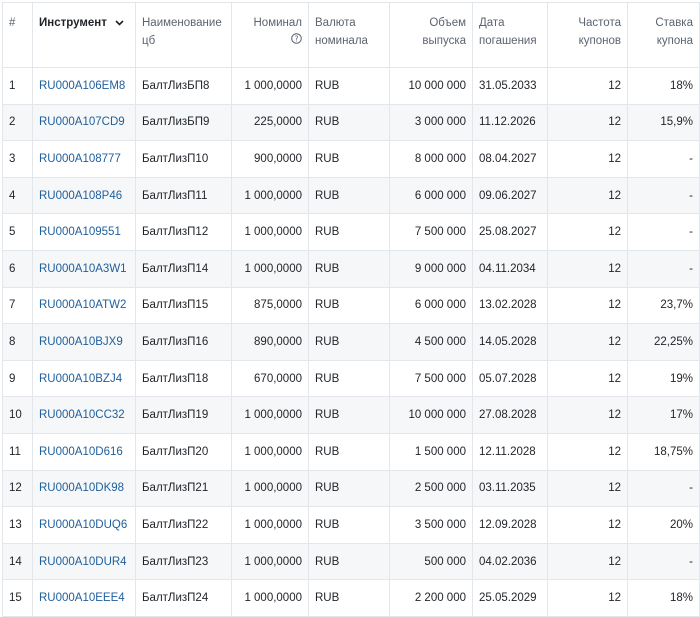 The width and height of the screenshot is (700, 617). I want to click on cell-number: 13, so click(17, 525).